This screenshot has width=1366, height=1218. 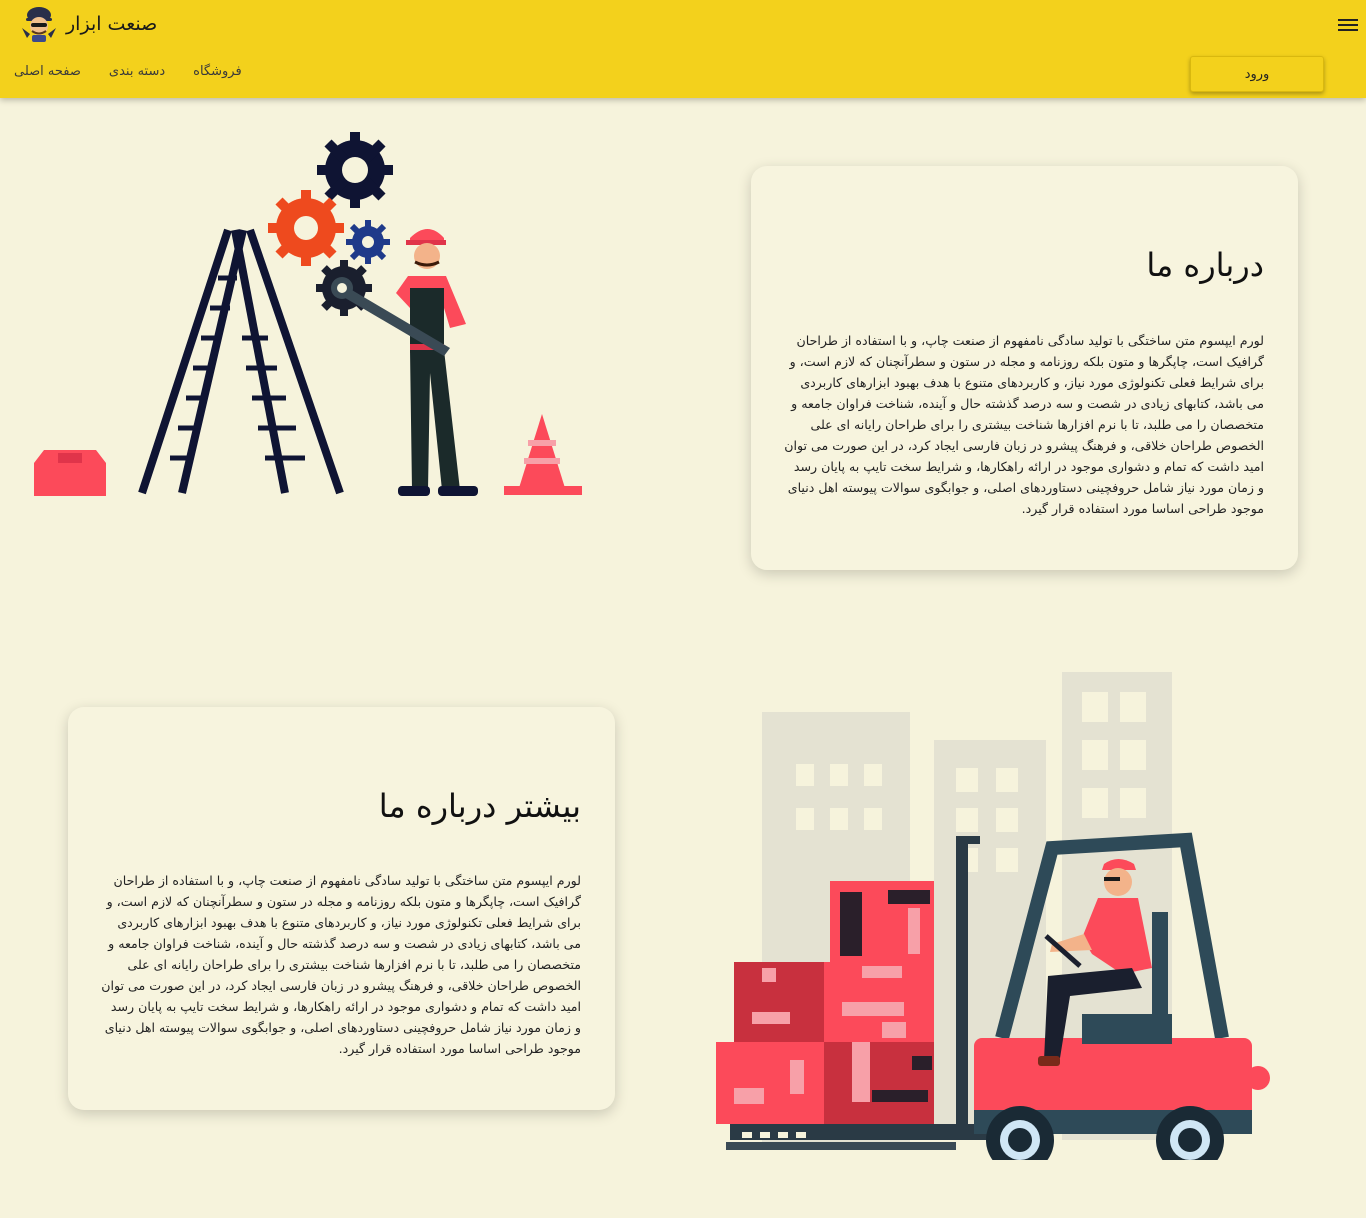 I want to click on brand: صنعت ابزار, so click(x=87, y=24).